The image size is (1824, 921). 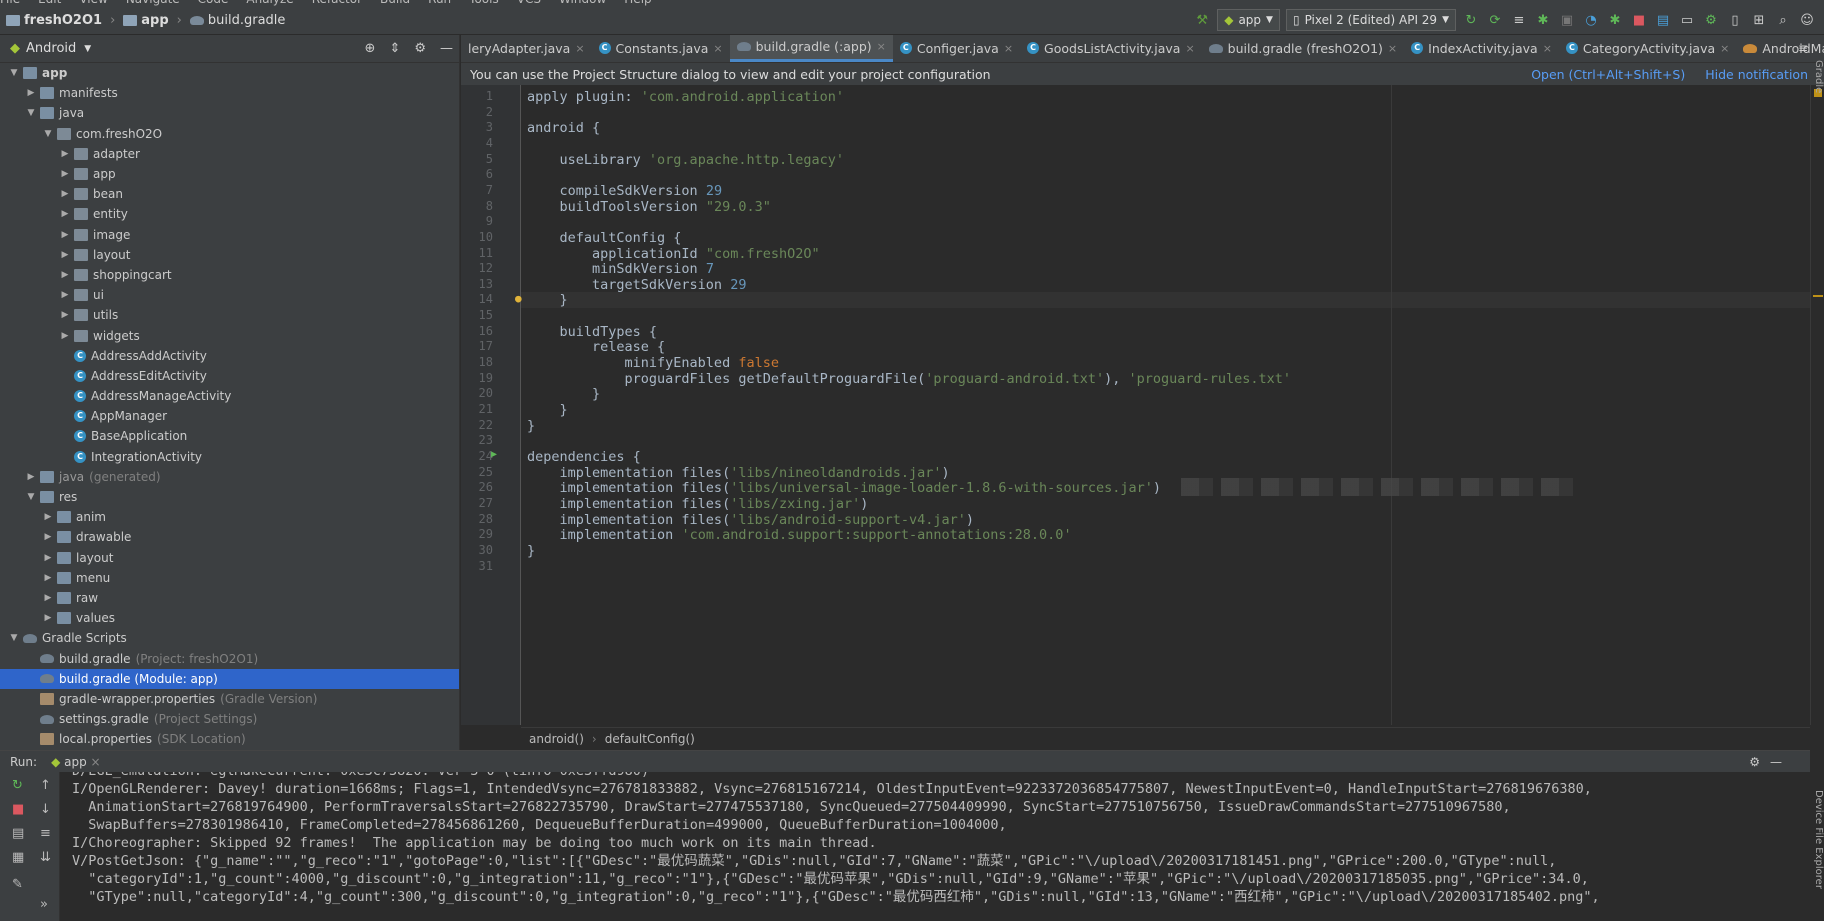 I want to click on editor-tab: C CategoryActivity.java ×, so click(x=1647, y=48).